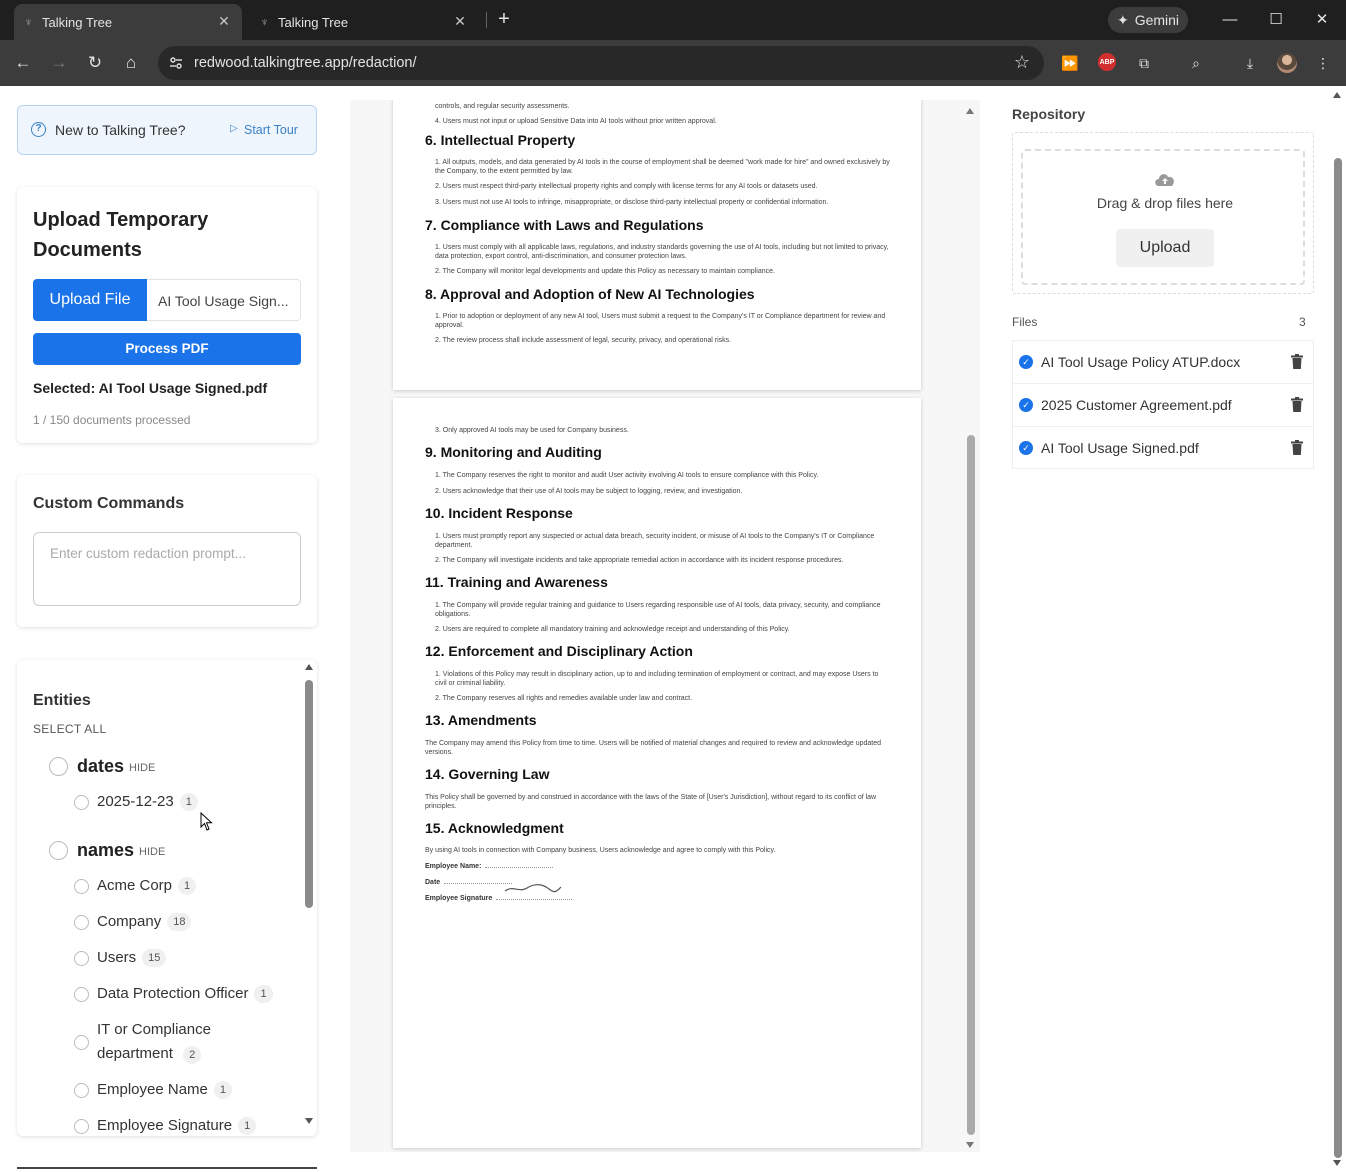 The width and height of the screenshot is (1346, 1172). What do you see at coordinates (1163, 217) in the screenshot?
I see `file-dropzone: Drag & drop files here Upload` at bounding box center [1163, 217].